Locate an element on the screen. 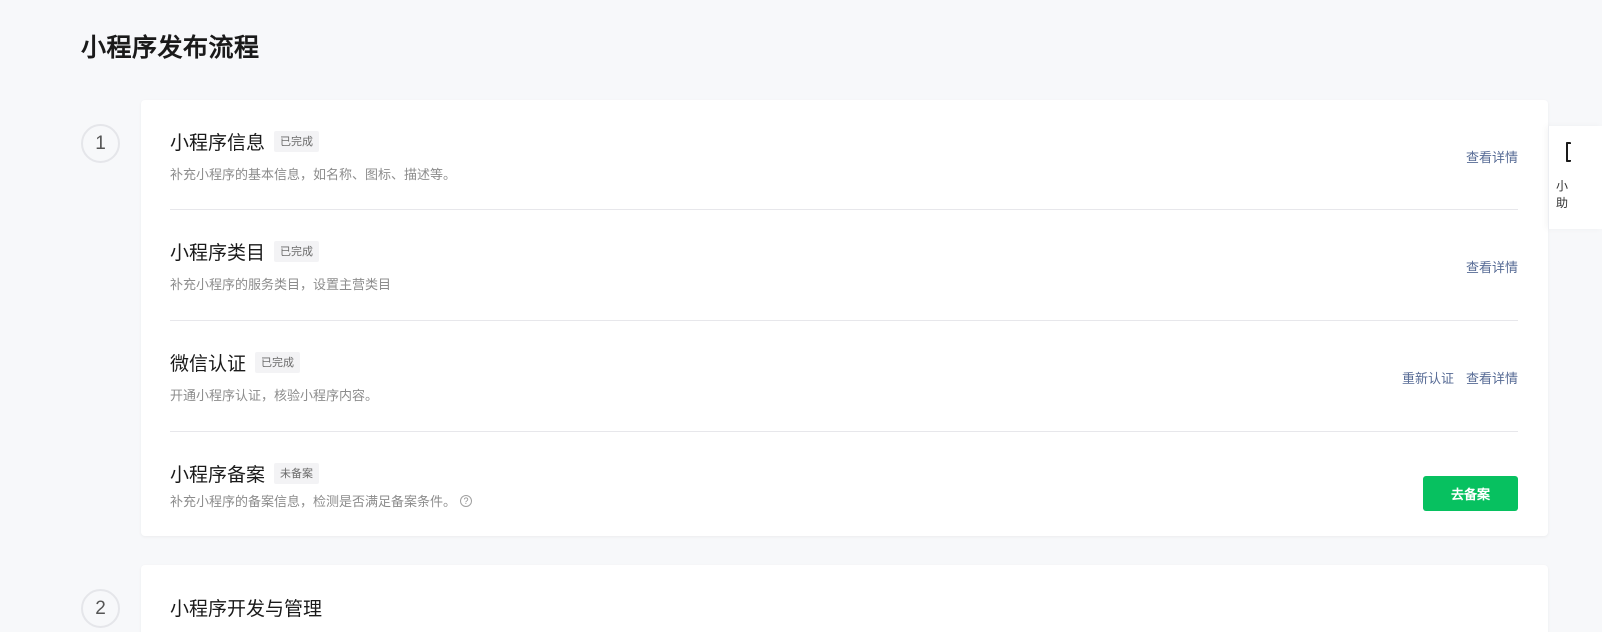  row-title-text: 小程序类目 is located at coordinates (218, 253).